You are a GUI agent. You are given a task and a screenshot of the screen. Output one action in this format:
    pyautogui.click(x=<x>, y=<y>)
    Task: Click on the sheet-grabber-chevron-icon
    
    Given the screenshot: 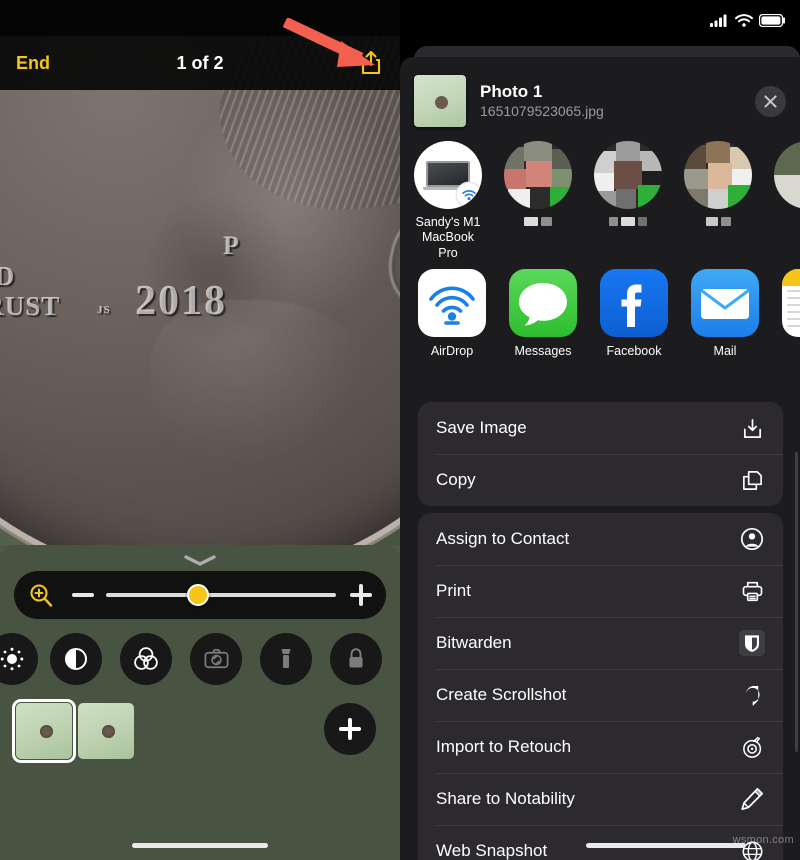 What is the action you would take?
    pyautogui.click(x=200, y=560)
    